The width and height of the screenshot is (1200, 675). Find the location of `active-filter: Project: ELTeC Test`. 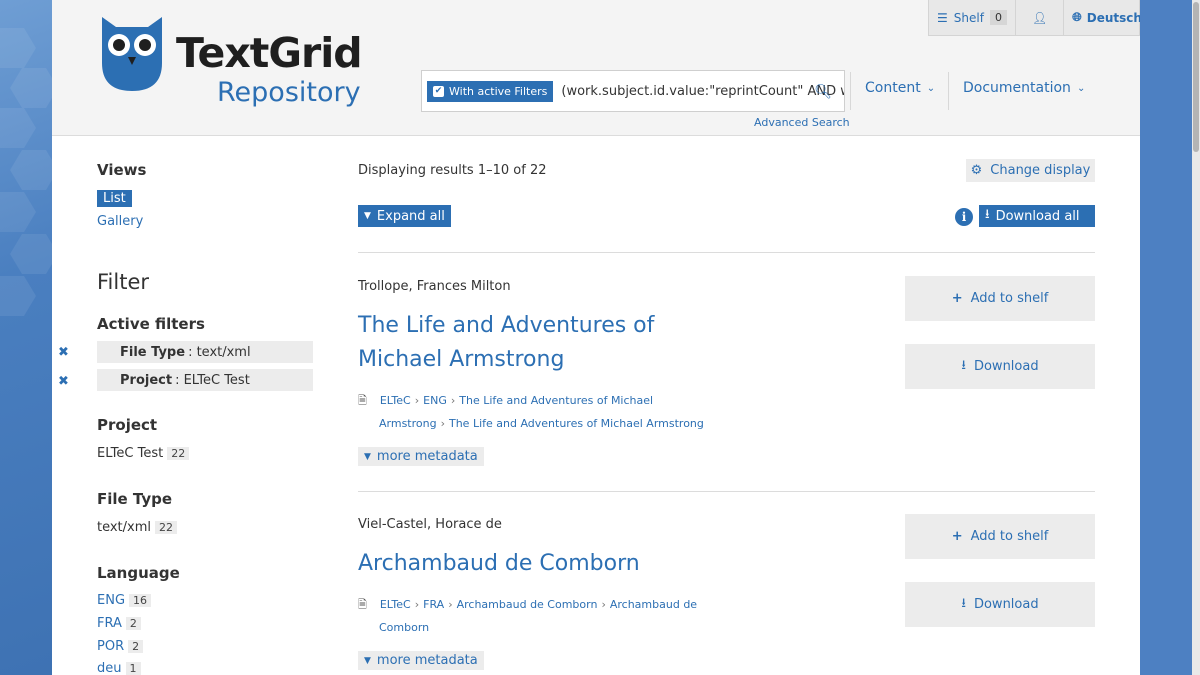

active-filter: Project: ELTeC Test is located at coordinates (205, 380).